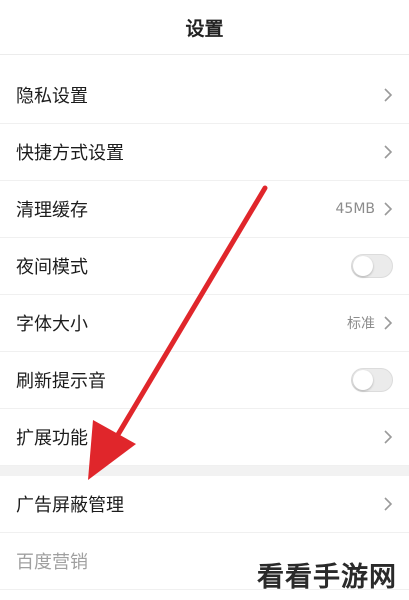 This screenshot has height=600, width=409. I want to click on page-title: 设置, so click(204, 28).